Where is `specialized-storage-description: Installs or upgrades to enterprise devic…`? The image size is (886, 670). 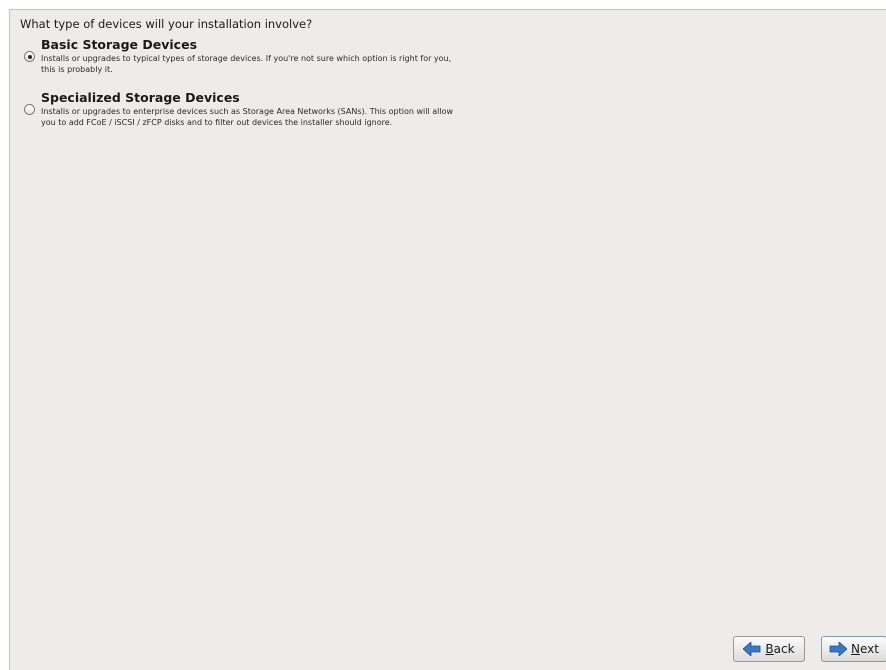 specialized-storage-description: Installs or upgrades to enterprise devic… is located at coordinates (311, 117).